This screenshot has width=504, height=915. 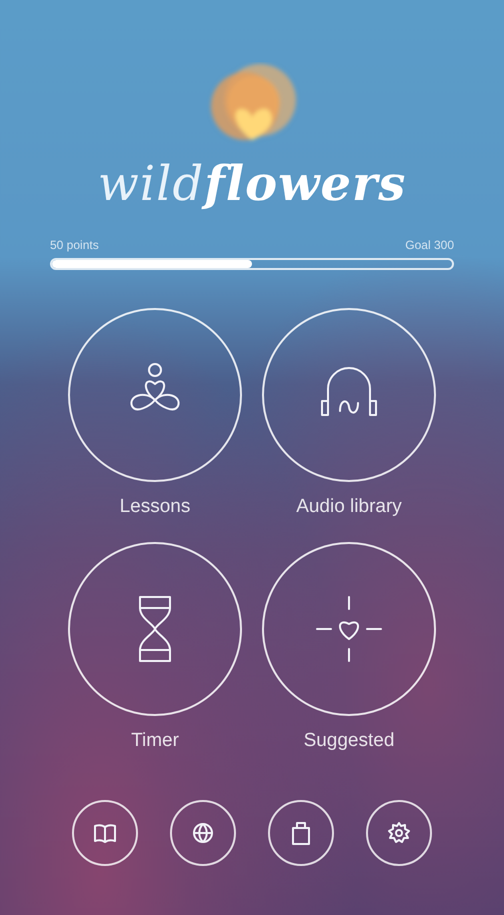 I want to click on book-icon, so click(x=105, y=833).